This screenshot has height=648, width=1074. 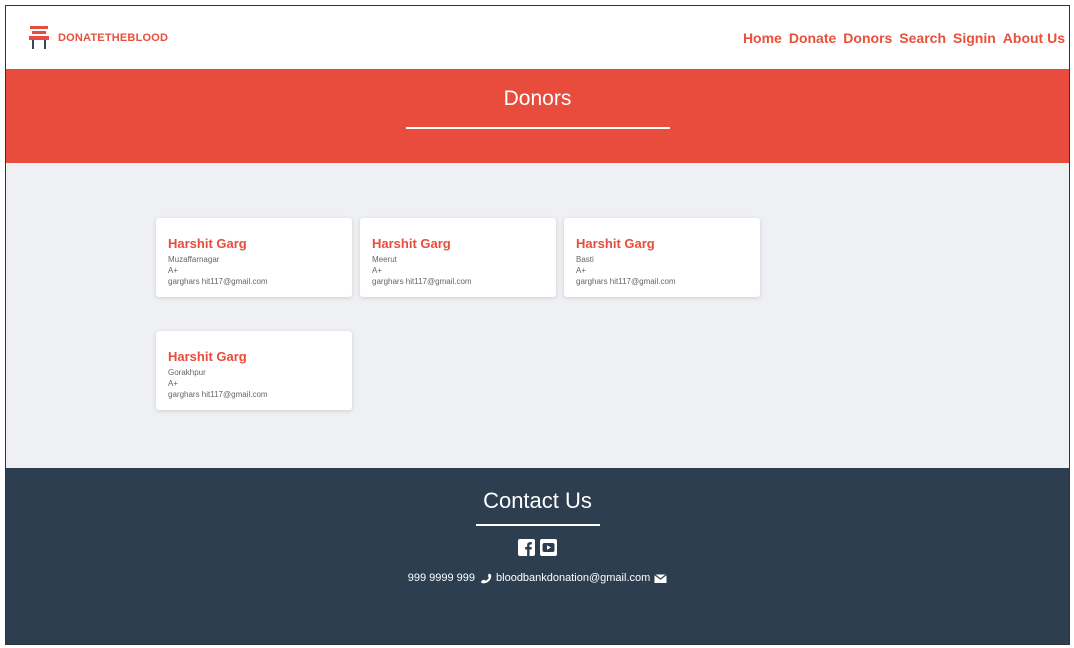 I want to click on social-links, so click(x=537, y=547).